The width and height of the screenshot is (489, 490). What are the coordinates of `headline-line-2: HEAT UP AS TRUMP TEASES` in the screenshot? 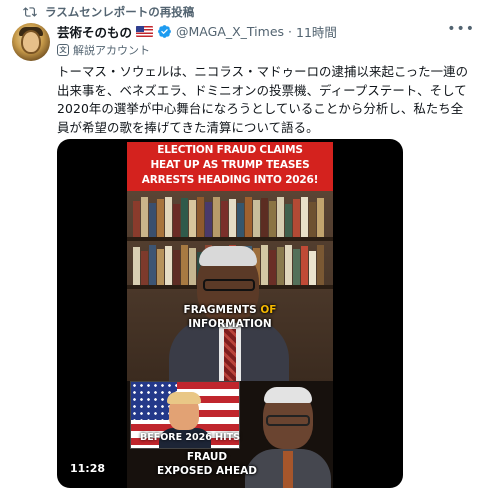 It's located at (230, 165).